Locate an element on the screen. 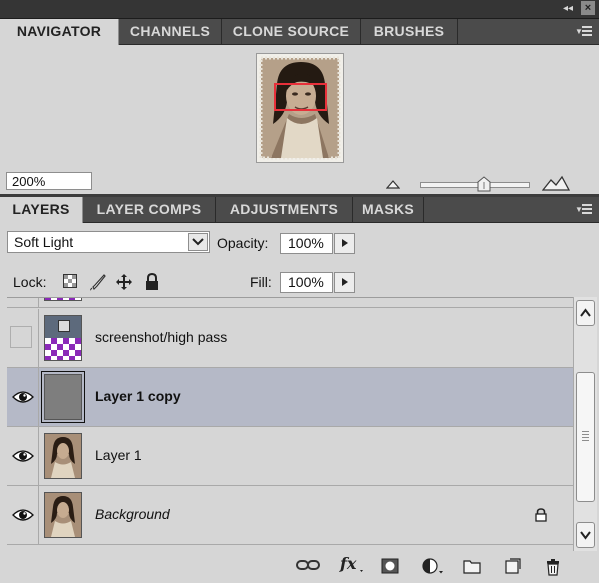 This screenshot has width=599, height=583. zoom-slider-thumb is located at coordinates (484, 184).